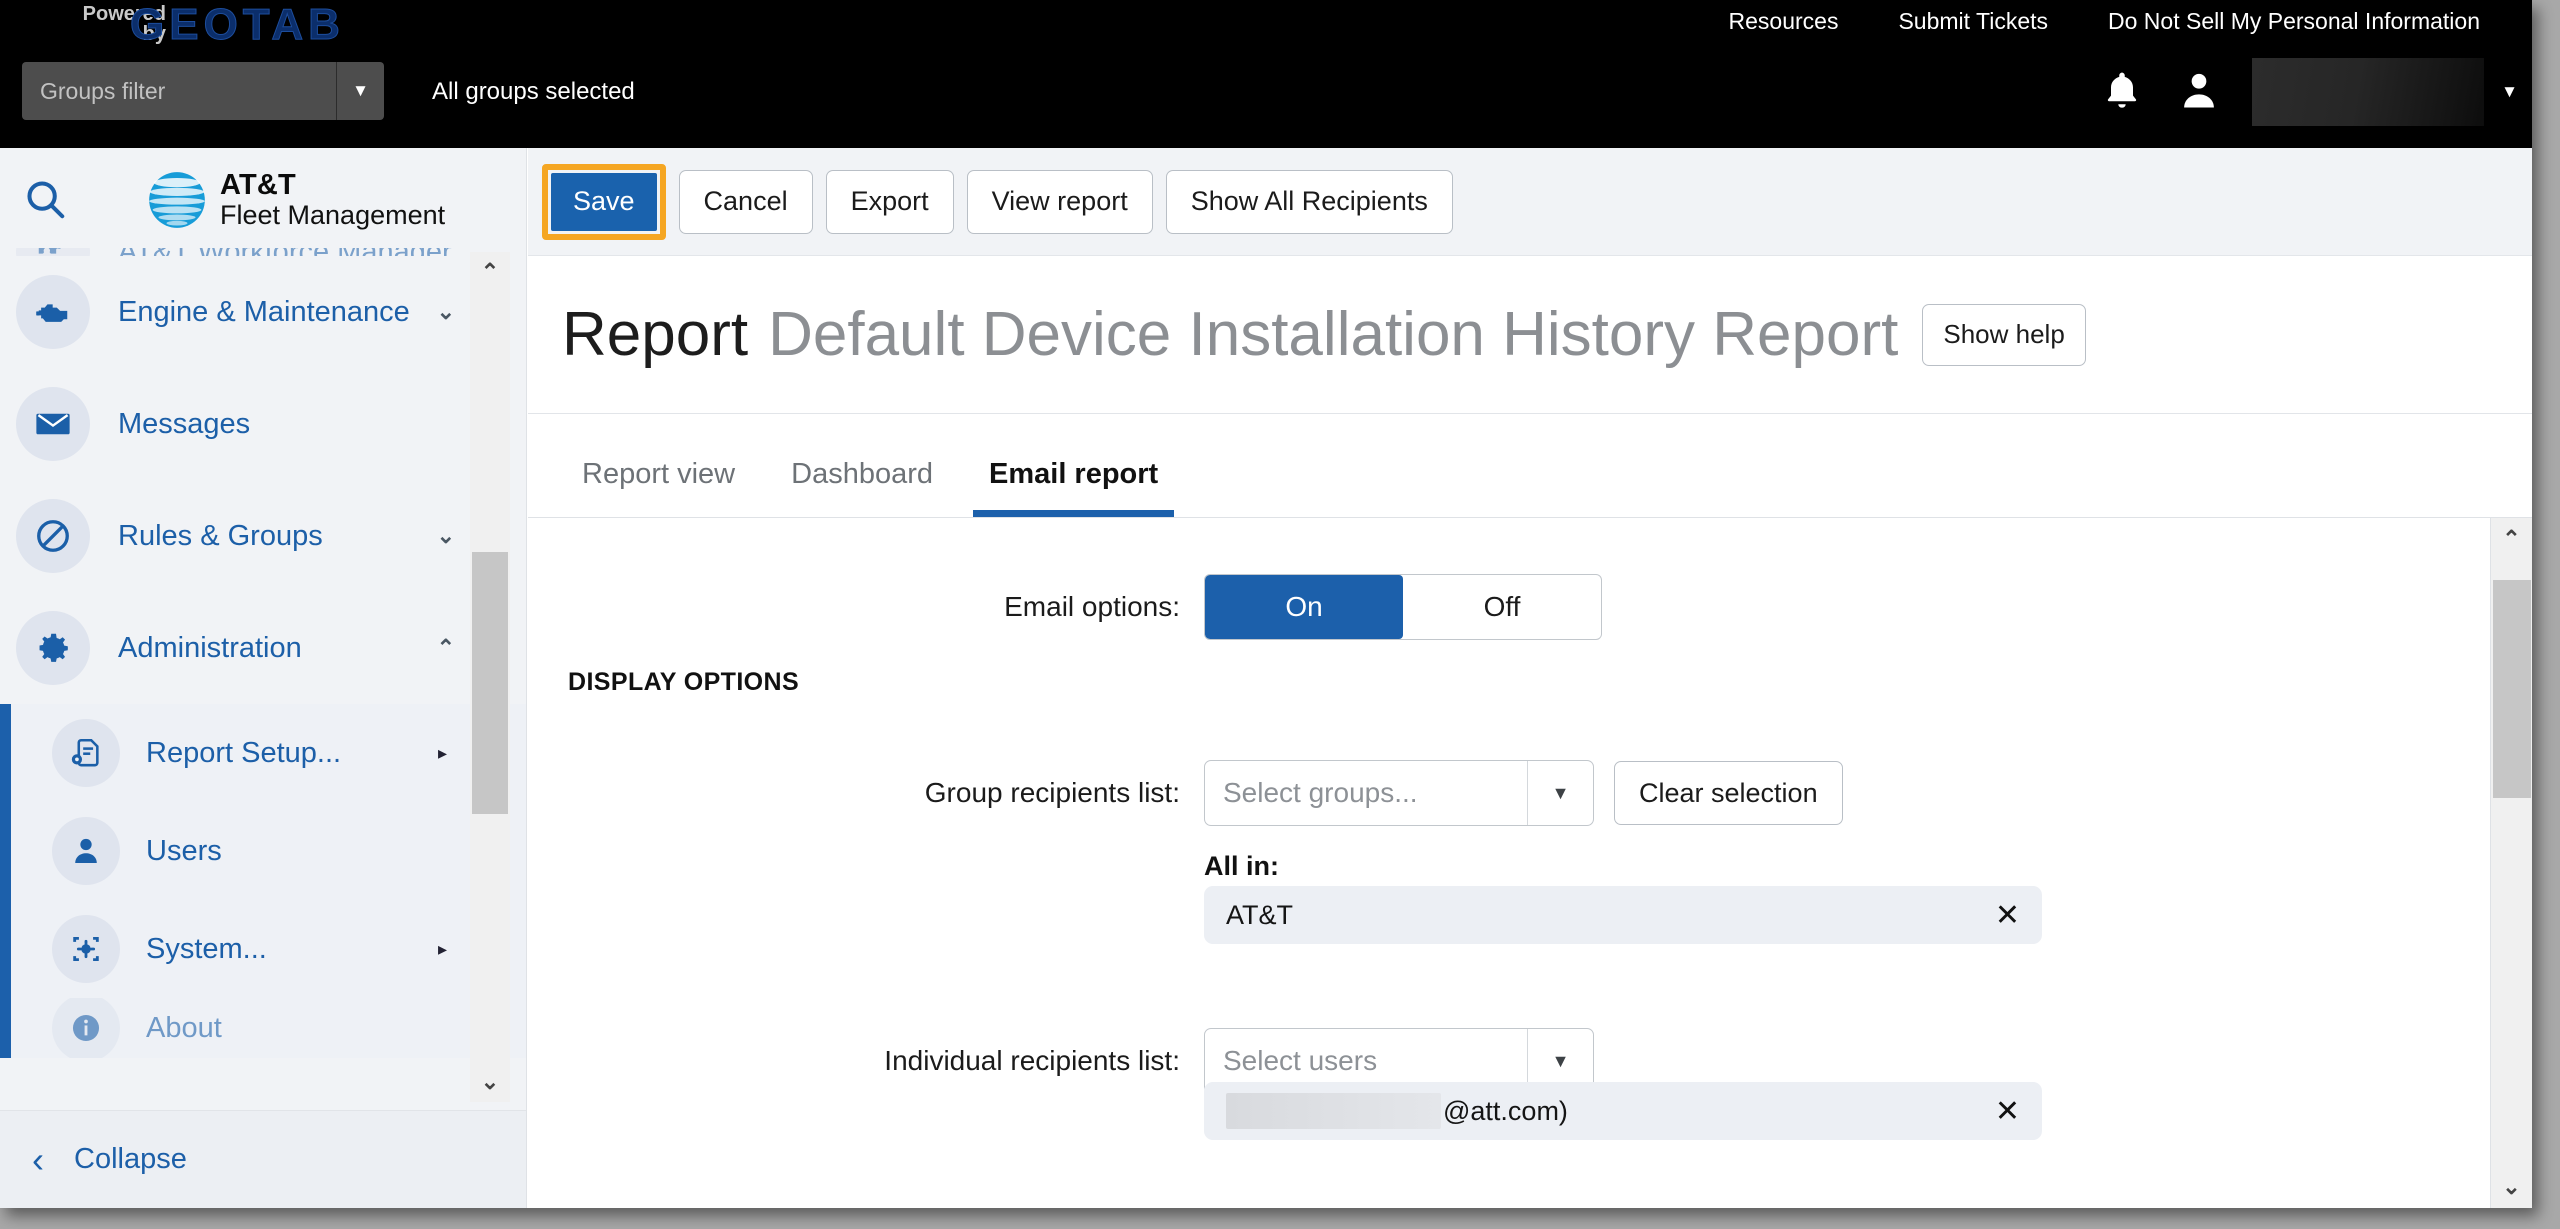  What do you see at coordinates (1092, 606) in the screenshot?
I see `email-options-label: Email options:` at bounding box center [1092, 606].